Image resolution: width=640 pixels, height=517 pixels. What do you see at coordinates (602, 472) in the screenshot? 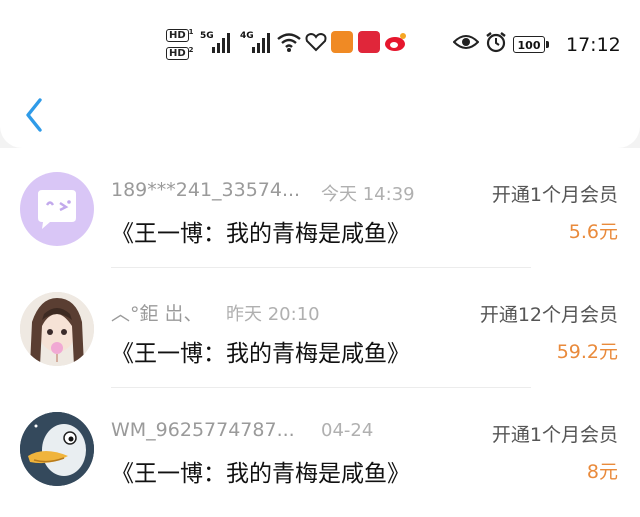
I see `amount: 8元` at bounding box center [602, 472].